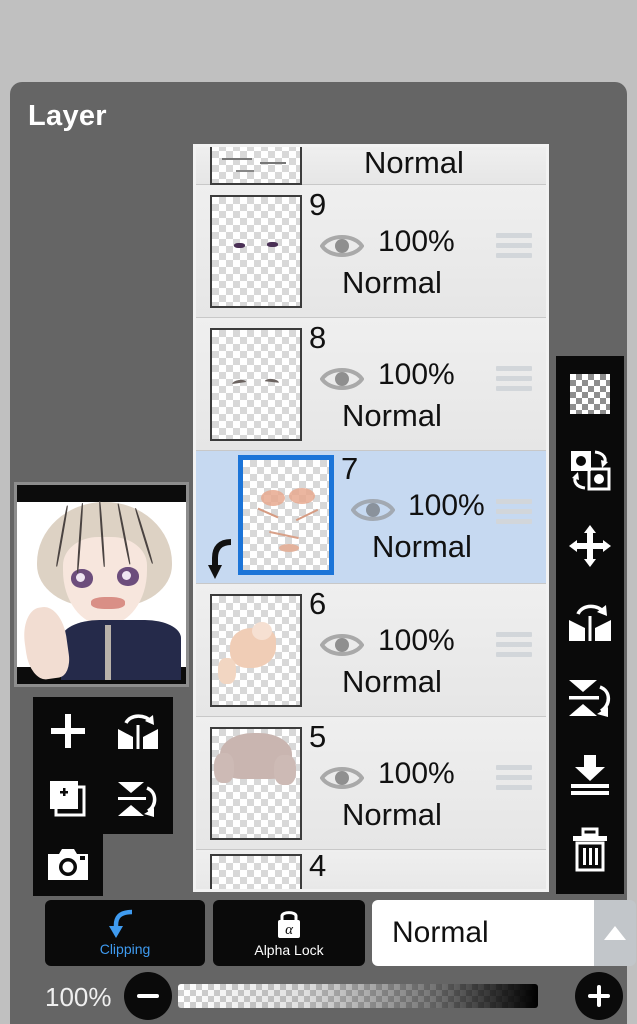  I want to click on swap-layers-icon, so click(591, 470).